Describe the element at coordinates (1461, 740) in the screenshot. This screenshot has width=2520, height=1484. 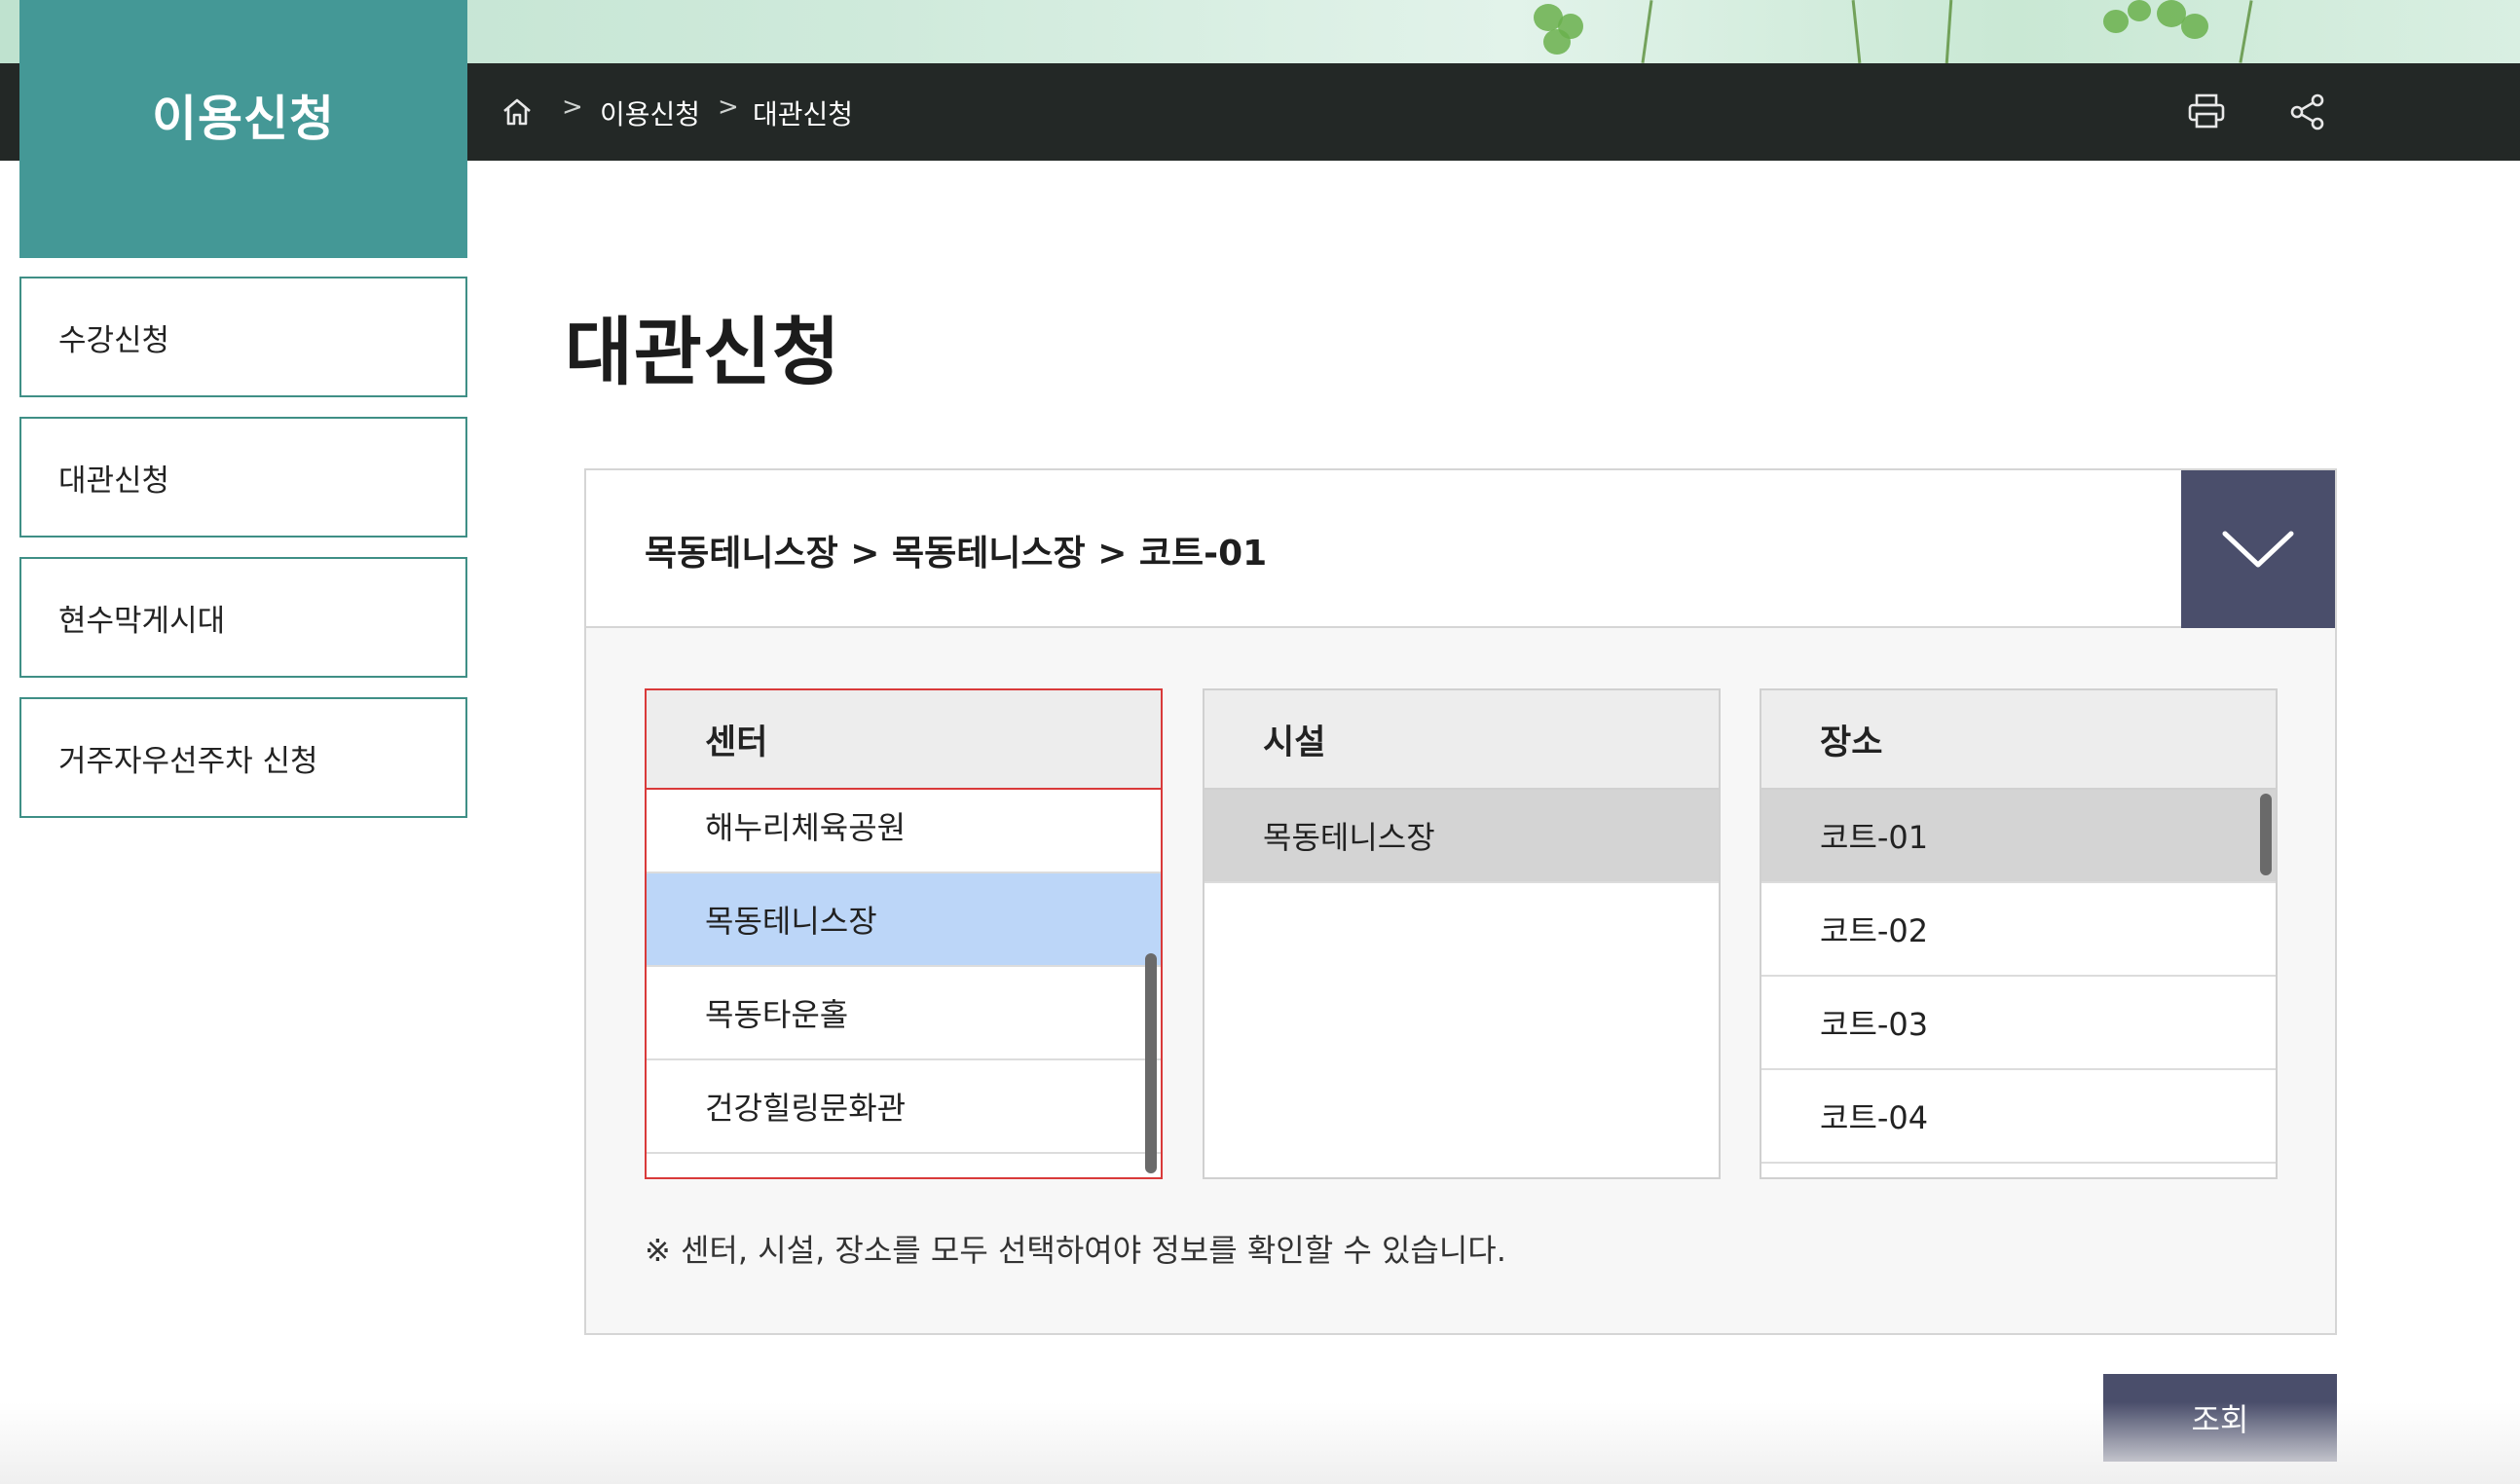
I see `facility-list-header: 시설` at that location.